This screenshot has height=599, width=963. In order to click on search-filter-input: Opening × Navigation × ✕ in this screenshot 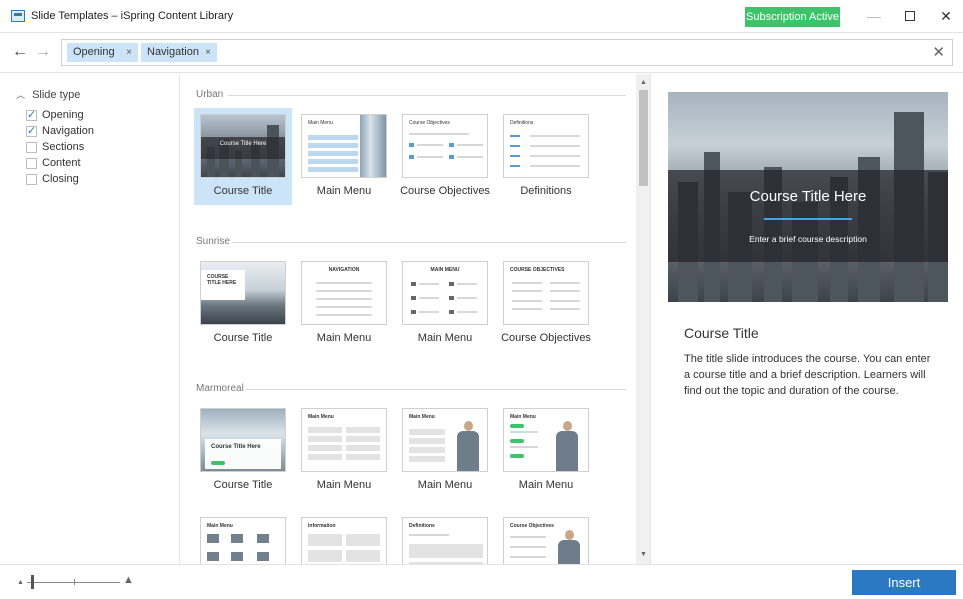, I will do `click(507, 52)`.